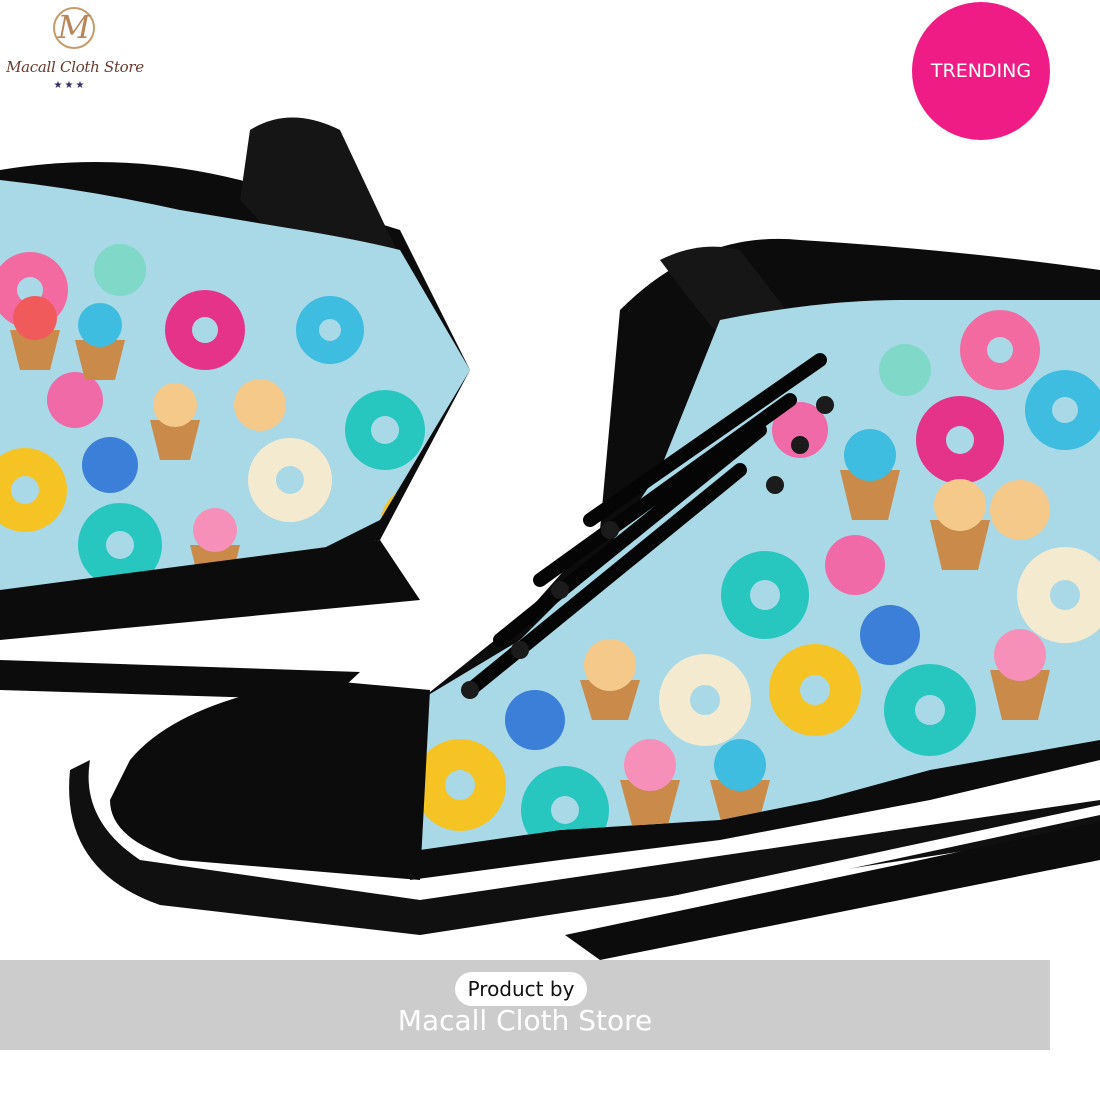 The height and width of the screenshot is (1100, 1100). Describe the element at coordinates (525, 1020) in the screenshot. I see `caption-store-name: Macall Cloth Store` at that location.